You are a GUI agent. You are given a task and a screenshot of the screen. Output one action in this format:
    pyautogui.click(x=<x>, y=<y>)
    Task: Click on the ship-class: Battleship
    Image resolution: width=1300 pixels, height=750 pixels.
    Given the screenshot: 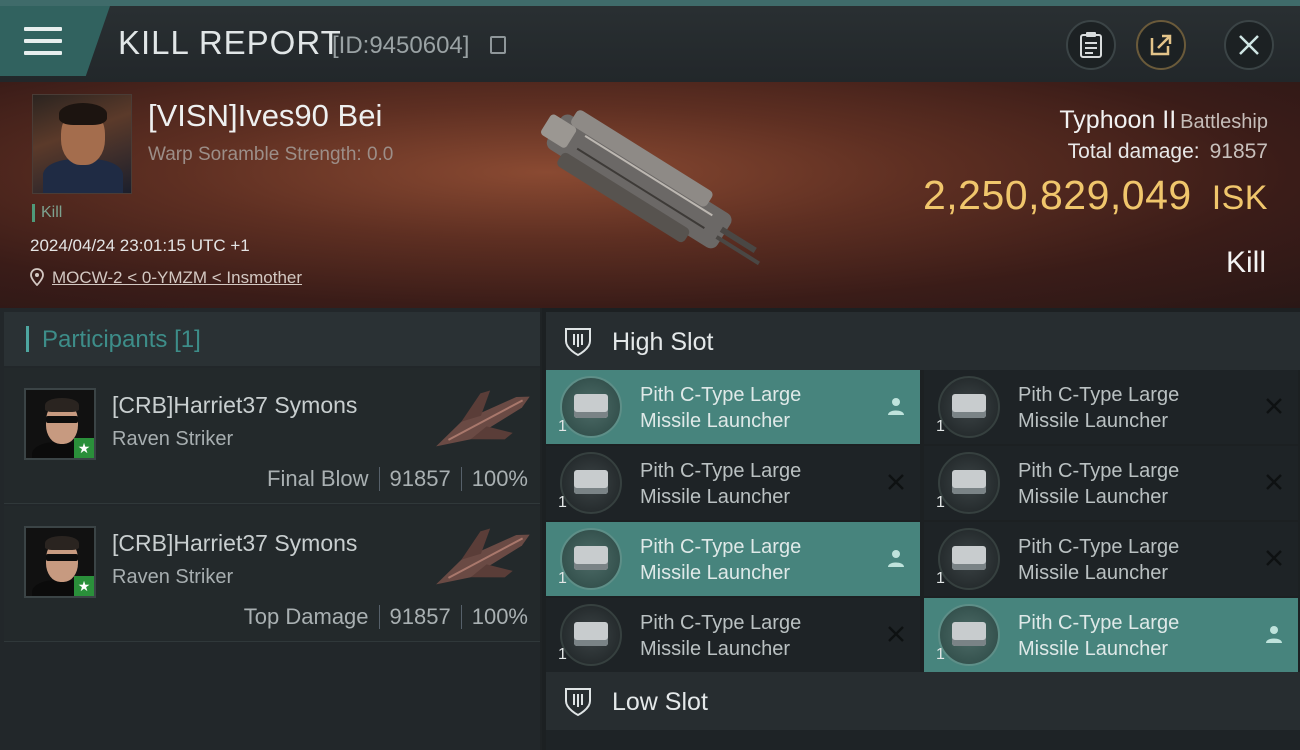 What is the action you would take?
    pyautogui.click(x=1224, y=122)
    